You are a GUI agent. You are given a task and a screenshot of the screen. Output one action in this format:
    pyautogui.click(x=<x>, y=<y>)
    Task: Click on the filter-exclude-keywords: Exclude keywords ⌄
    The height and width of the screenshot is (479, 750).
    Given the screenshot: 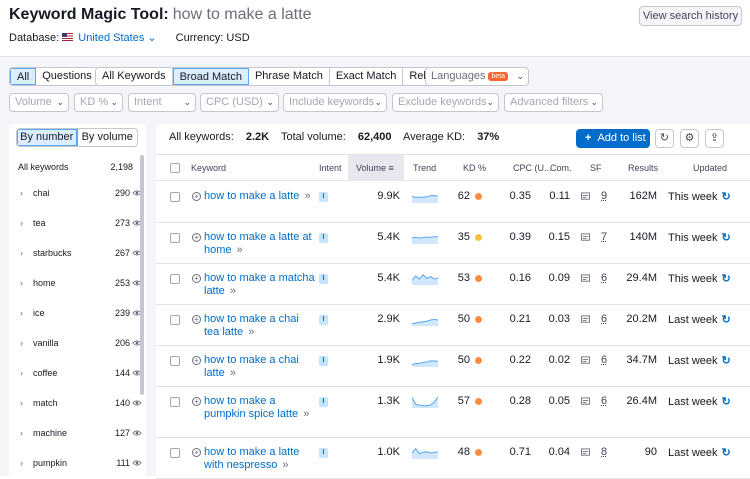 What is the action you would take?
    pyautogui.click(x=445, y=102)
    